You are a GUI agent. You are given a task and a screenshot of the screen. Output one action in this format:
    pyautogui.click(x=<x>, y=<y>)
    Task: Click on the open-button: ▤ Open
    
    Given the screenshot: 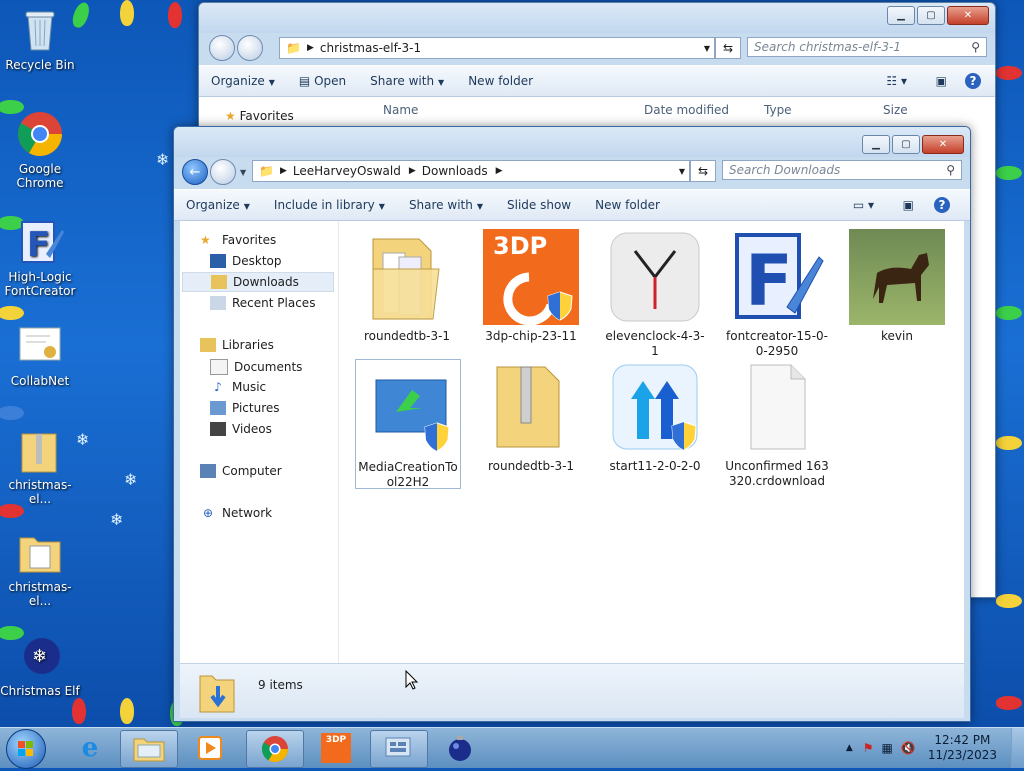 What is the action you would take?
    pyautogui.click(x=322, y=81)
    